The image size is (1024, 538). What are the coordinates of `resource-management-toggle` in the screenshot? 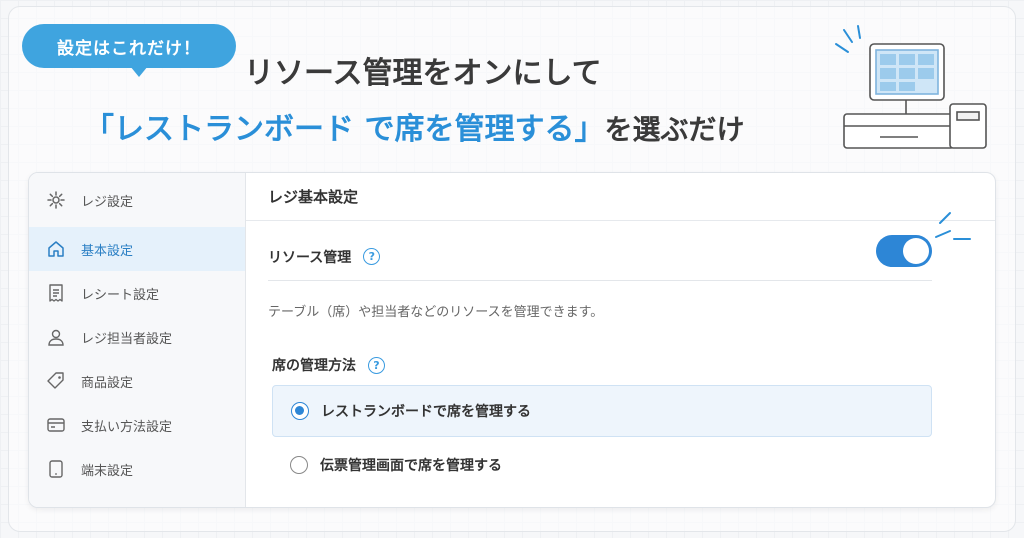 It's located at (904, 251).